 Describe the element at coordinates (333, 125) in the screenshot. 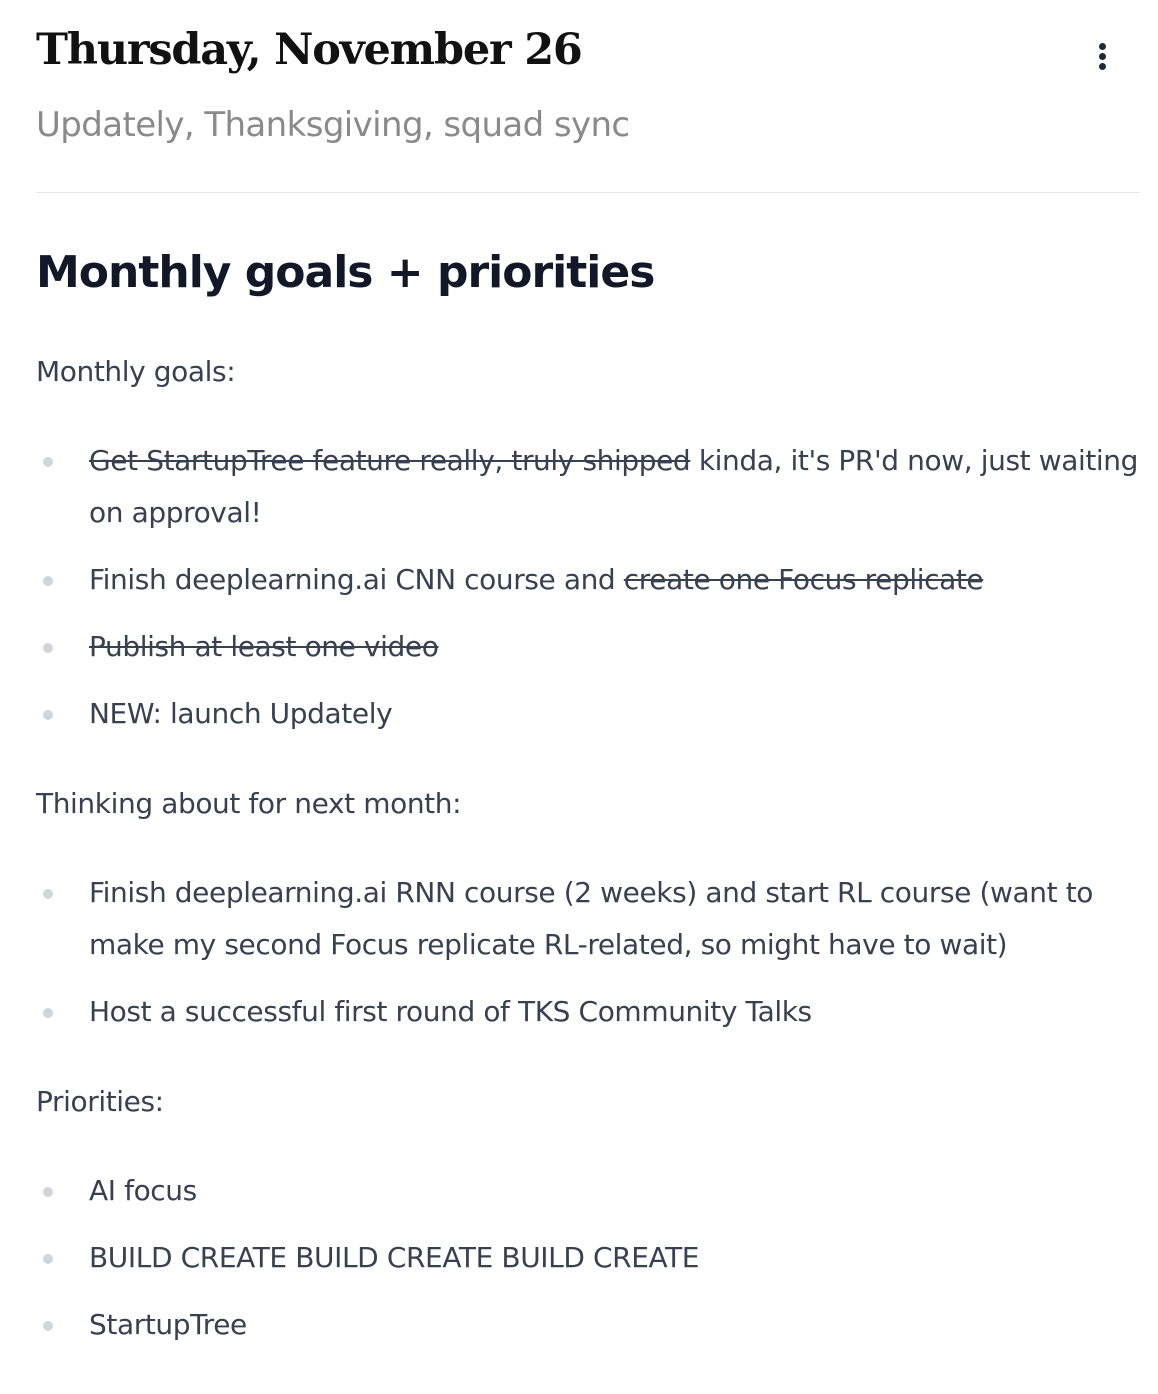

I see `update-tags-subtitle: Updately, Thanksgiving, squad sync` at that location.